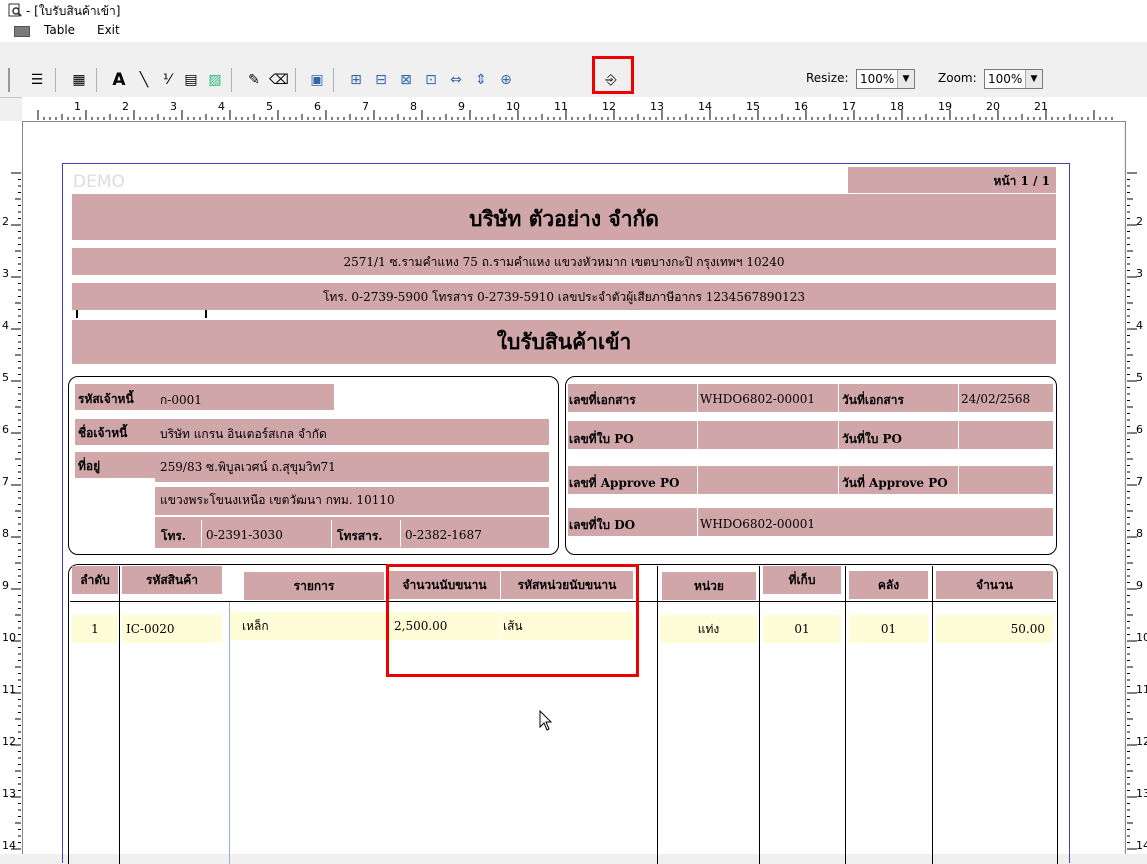 The height and width of the screenshot is (864, 1147). What do you see at coordinates (59, 30) in the screenshot?
I see `menu-item-table: Table` at bounding box center [59, 30].